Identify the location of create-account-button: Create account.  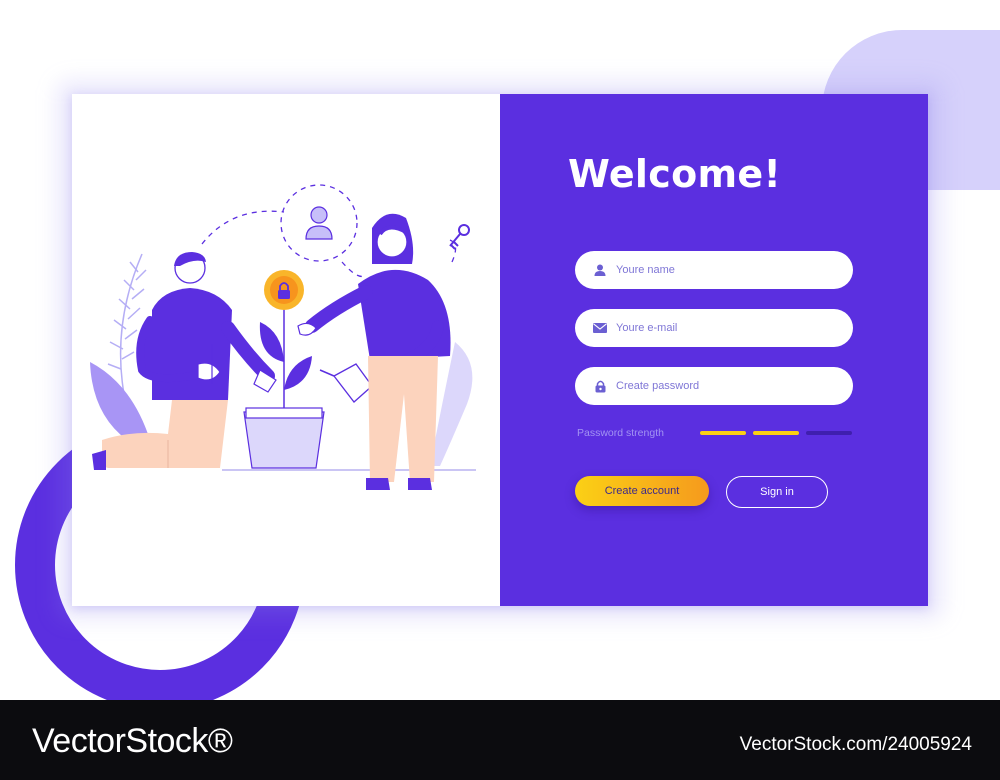
(642, 491).